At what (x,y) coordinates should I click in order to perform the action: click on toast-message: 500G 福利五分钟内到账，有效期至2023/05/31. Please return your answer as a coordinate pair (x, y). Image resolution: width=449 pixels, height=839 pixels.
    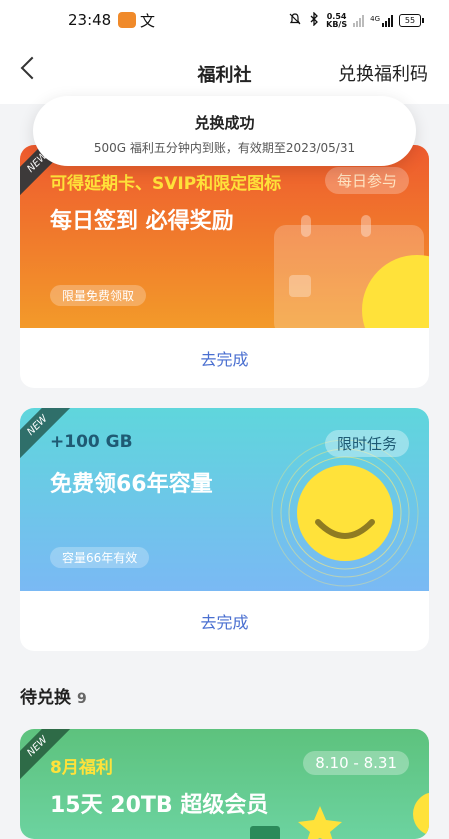
    Looking at the image, I should click on (224, 148).